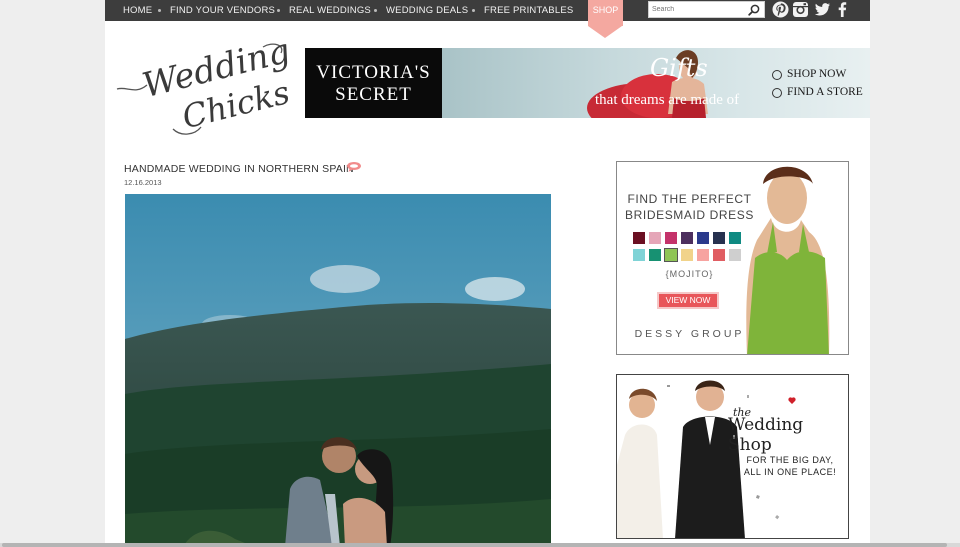 The width and height of the screenshot is (960, 547). I want to click on model-green-dress, so click(788, 260).